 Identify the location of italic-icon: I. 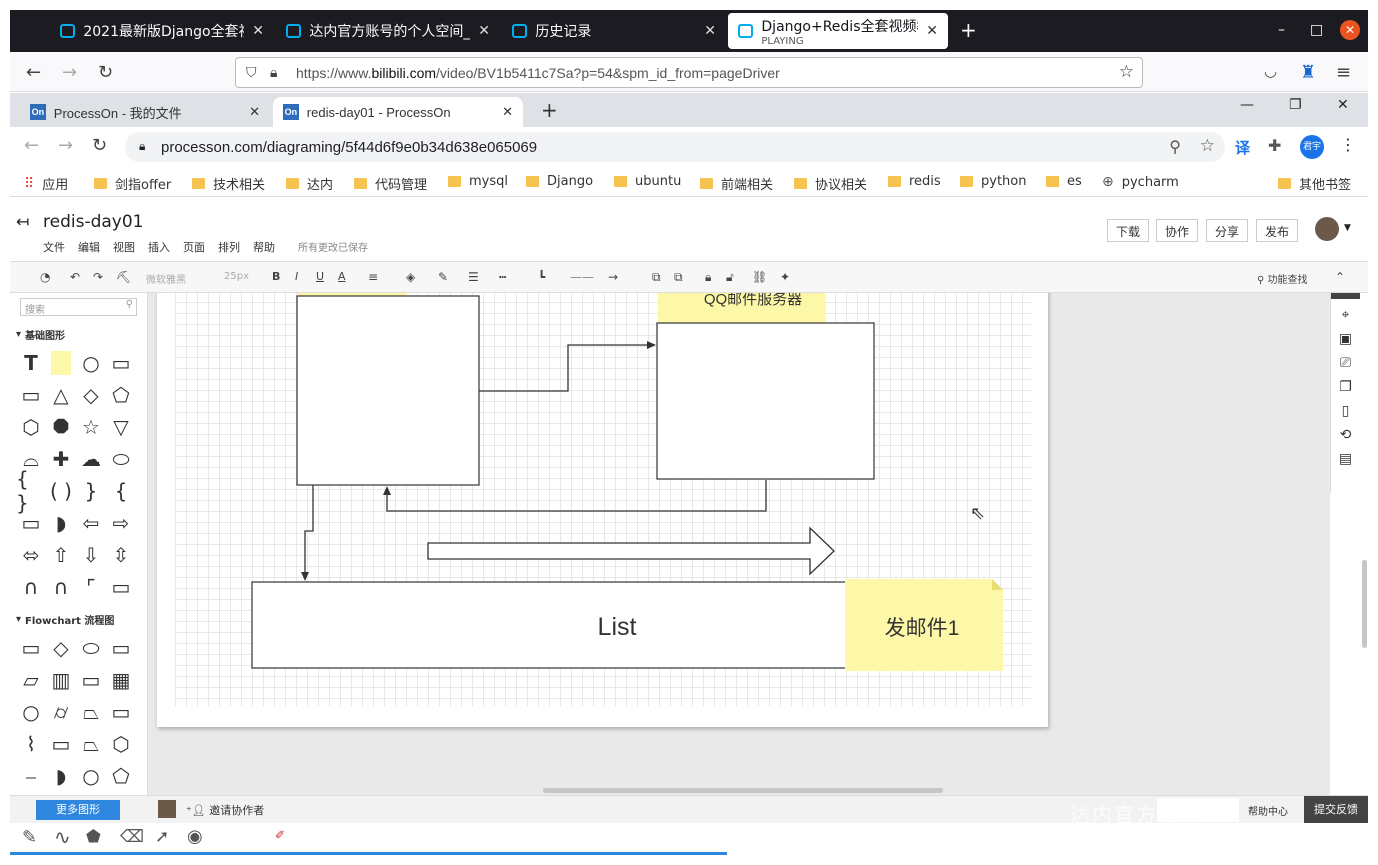
(296, 276).